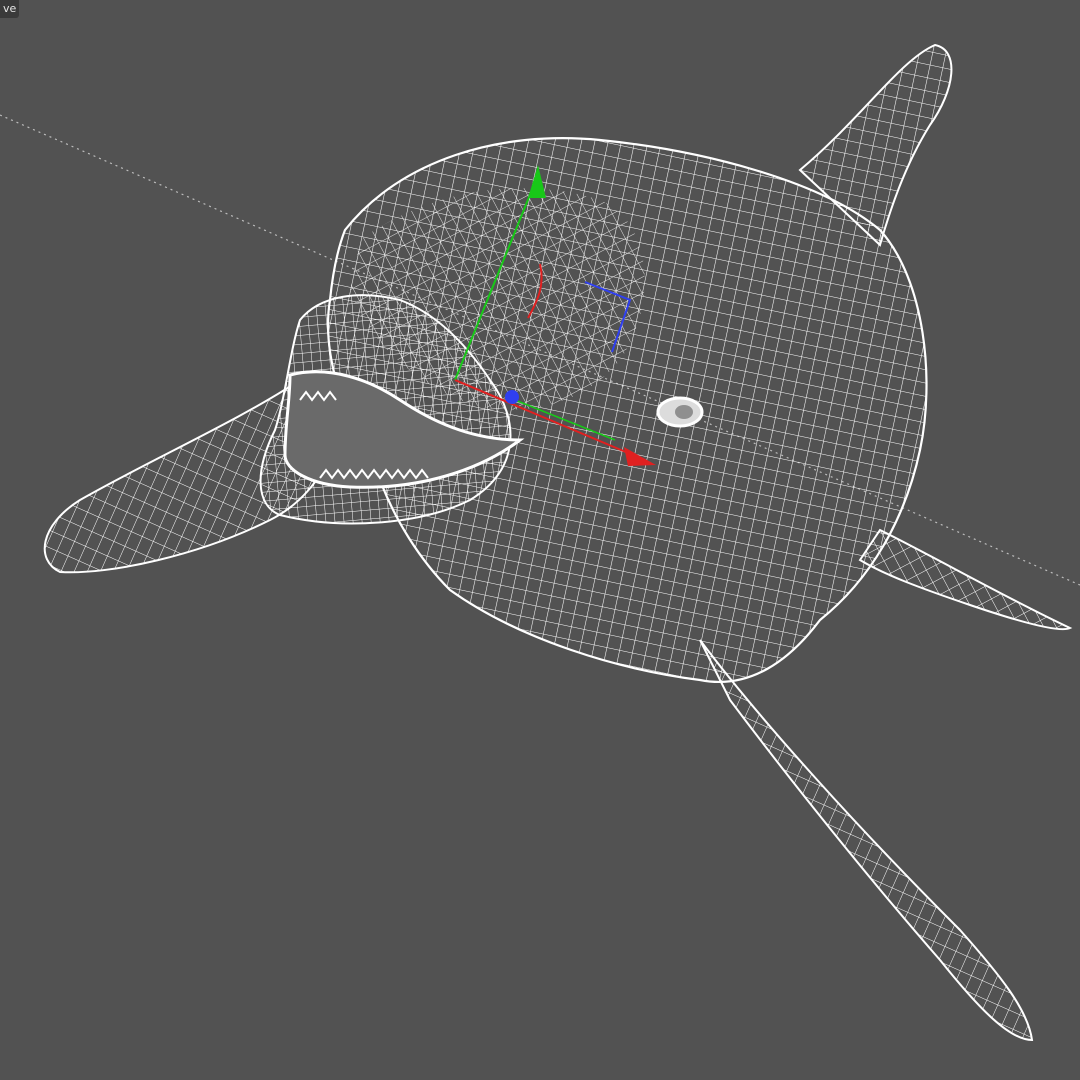 The image size is (1080, 1080). What do you see at coordinates (866, 840) in the screenshot?
I see `dolphin-tail-mesh` at bounding box center [866, 840].